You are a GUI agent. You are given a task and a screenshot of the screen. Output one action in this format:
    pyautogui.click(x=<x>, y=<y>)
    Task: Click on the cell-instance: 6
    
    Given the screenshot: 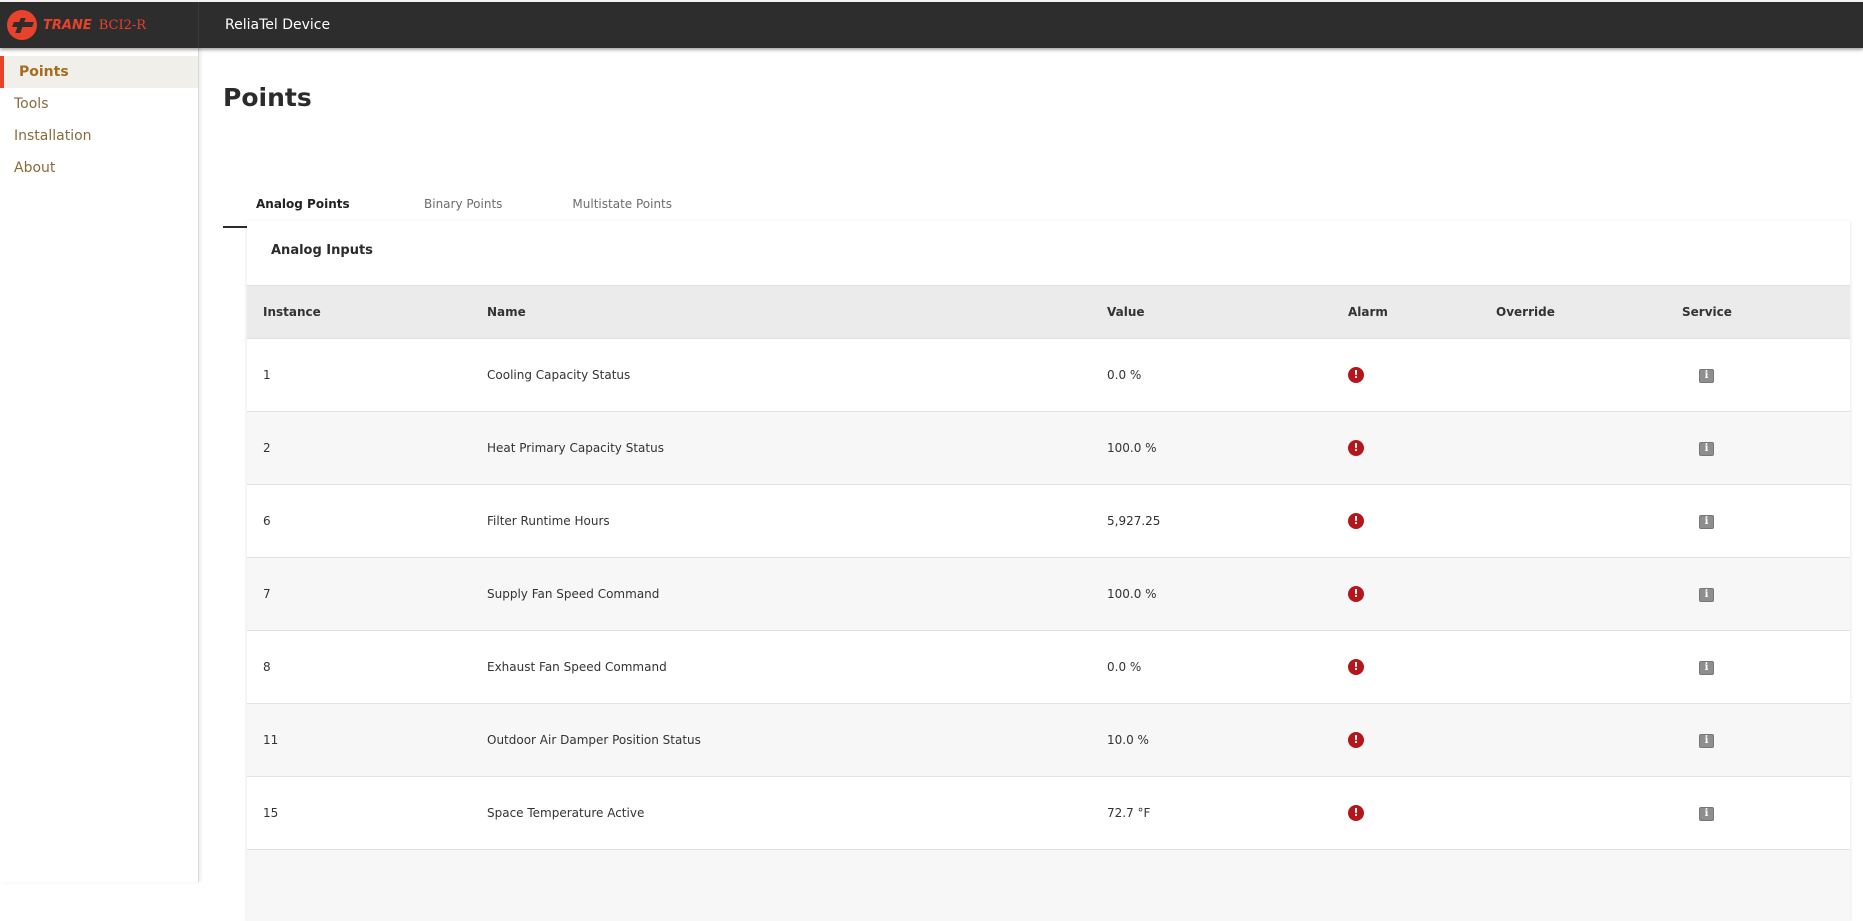 What is the action you would take?
    pyautogui.click(x=367, y=521)
    